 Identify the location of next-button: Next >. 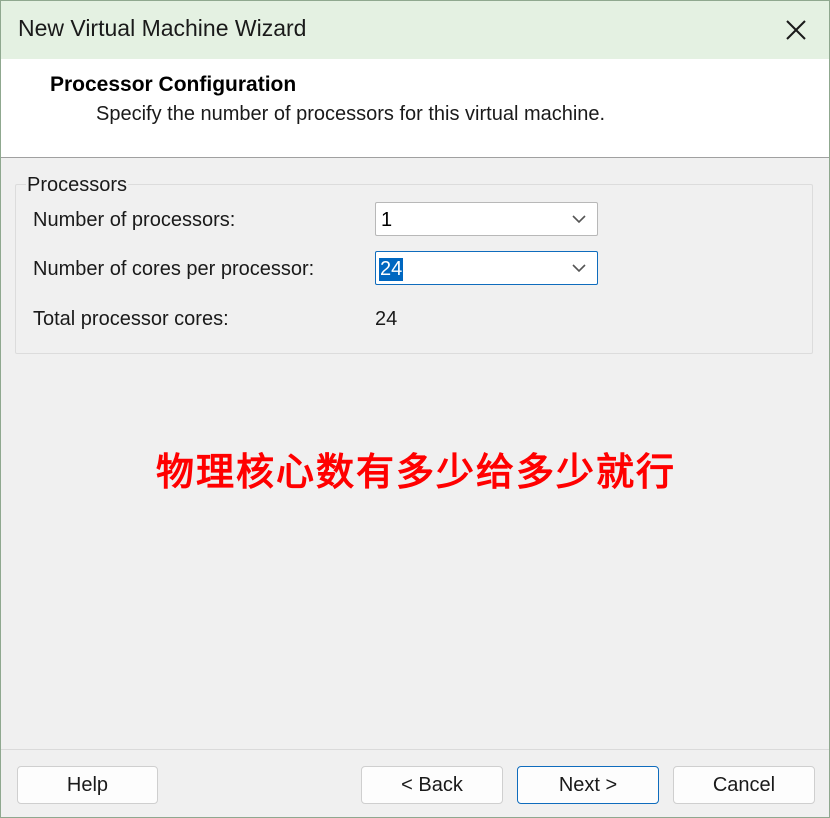
(588, 785).